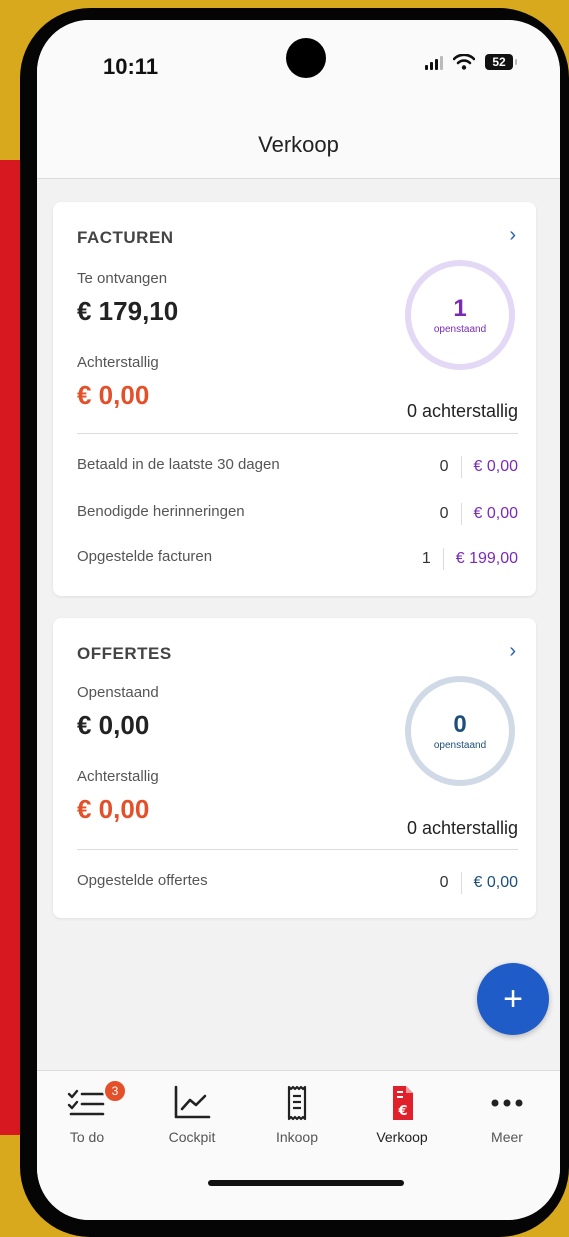 The width and height of the screenshot is (569, 1237). What do you see at coordinates (125, 237) in the screenshot?
I see `facturen-title: FACTUREN` at bounding box center [125, 237].